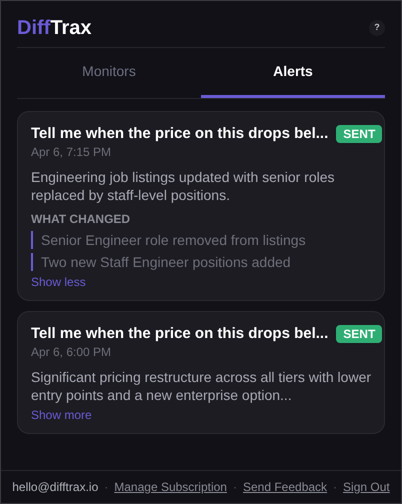 The image size is (402, 504). I want to click on footer-link: Sign Out, so click(366, 487).